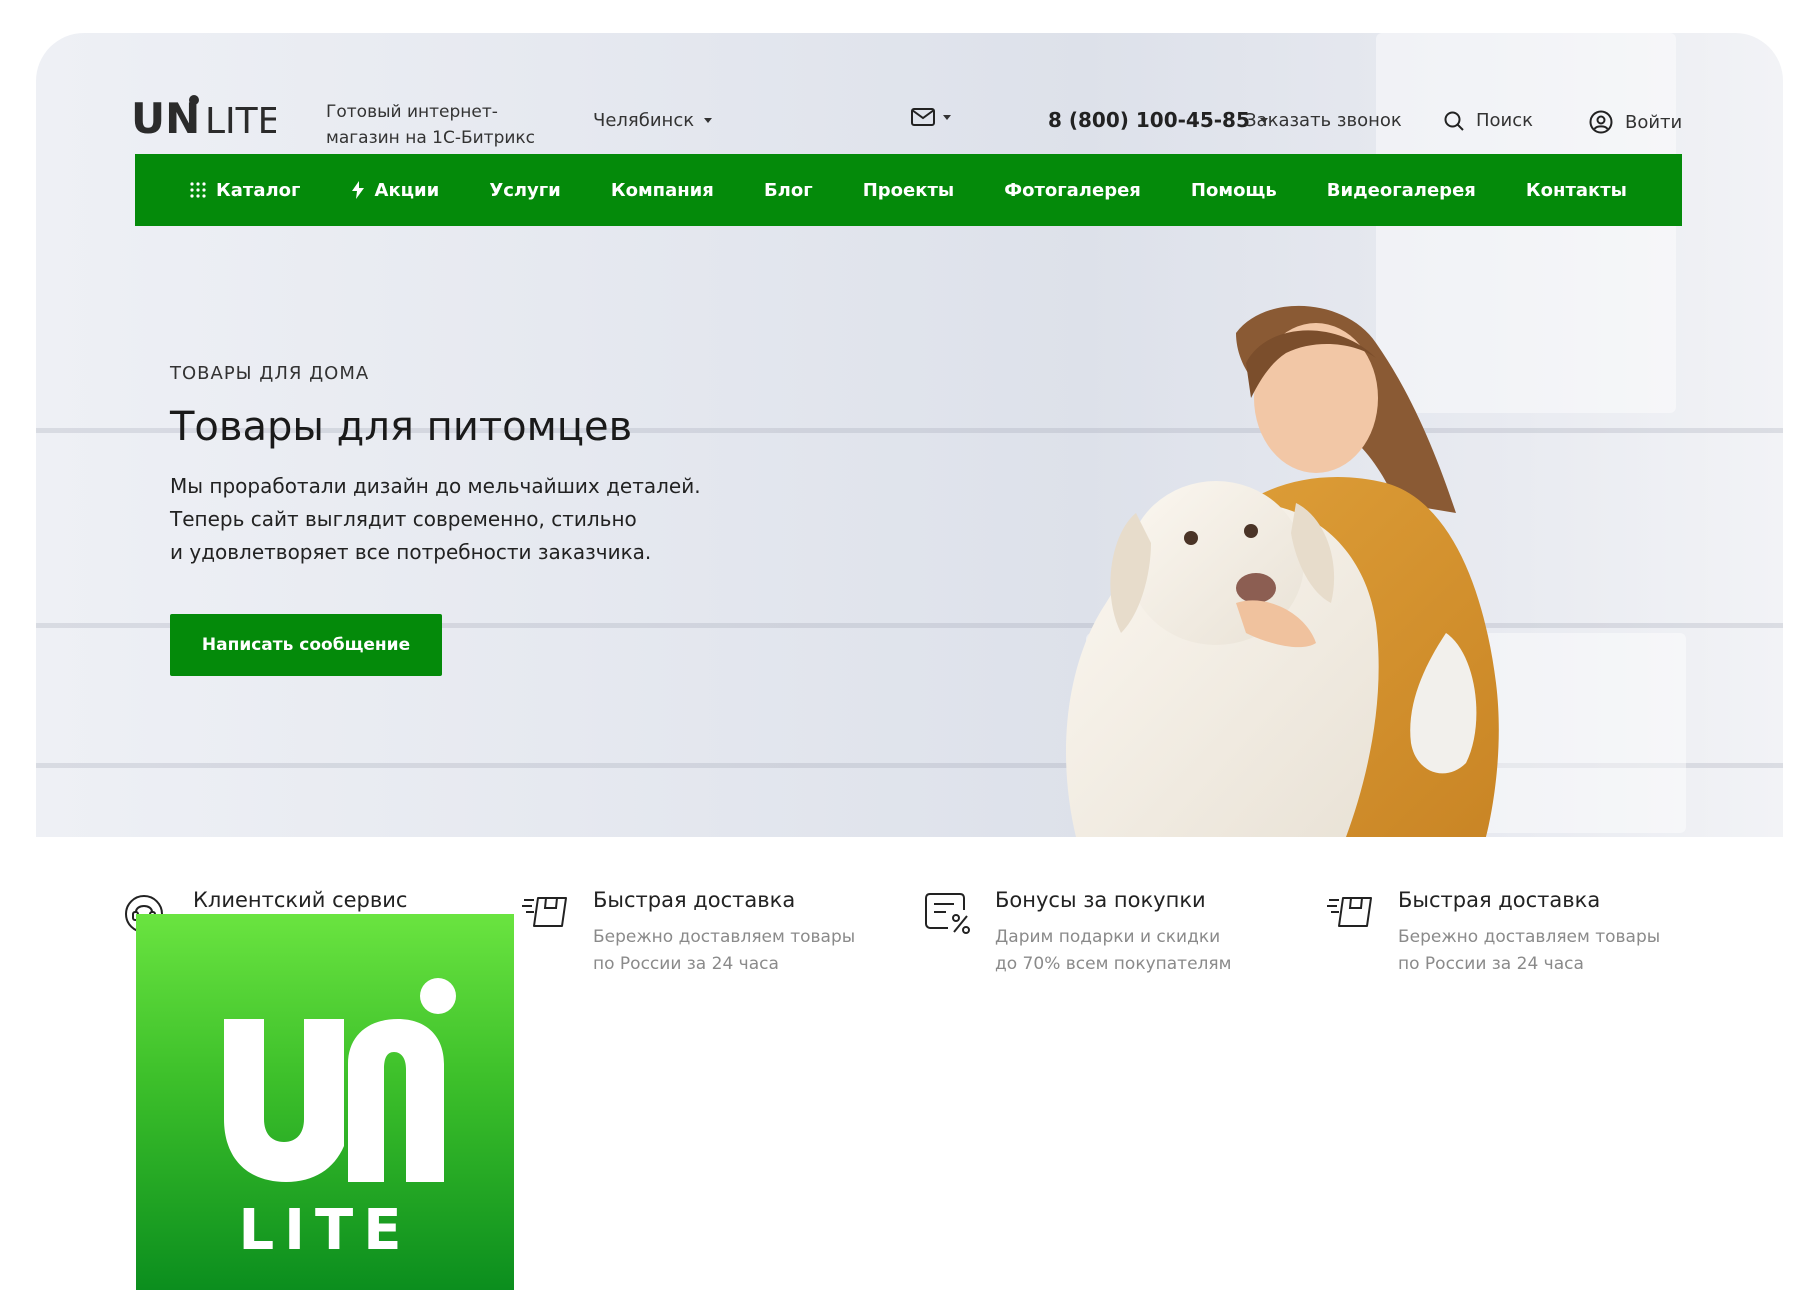  Describe the element at coordinates (923, 117) in the screenshot. I see `mail-icon` at that location.